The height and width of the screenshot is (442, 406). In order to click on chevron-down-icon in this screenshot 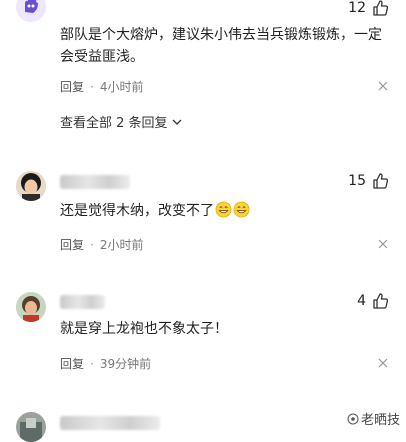, I will do `click(177, 122)`.